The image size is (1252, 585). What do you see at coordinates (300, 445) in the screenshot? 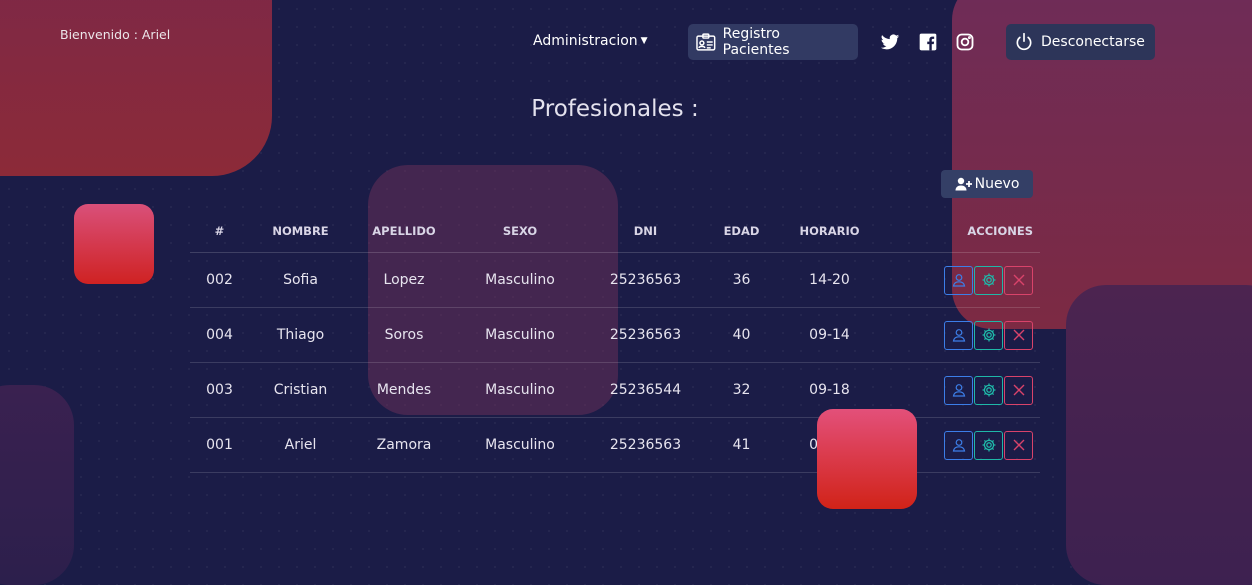
I see `cell-nombre: Ariel` at bounding box center [300, 445].